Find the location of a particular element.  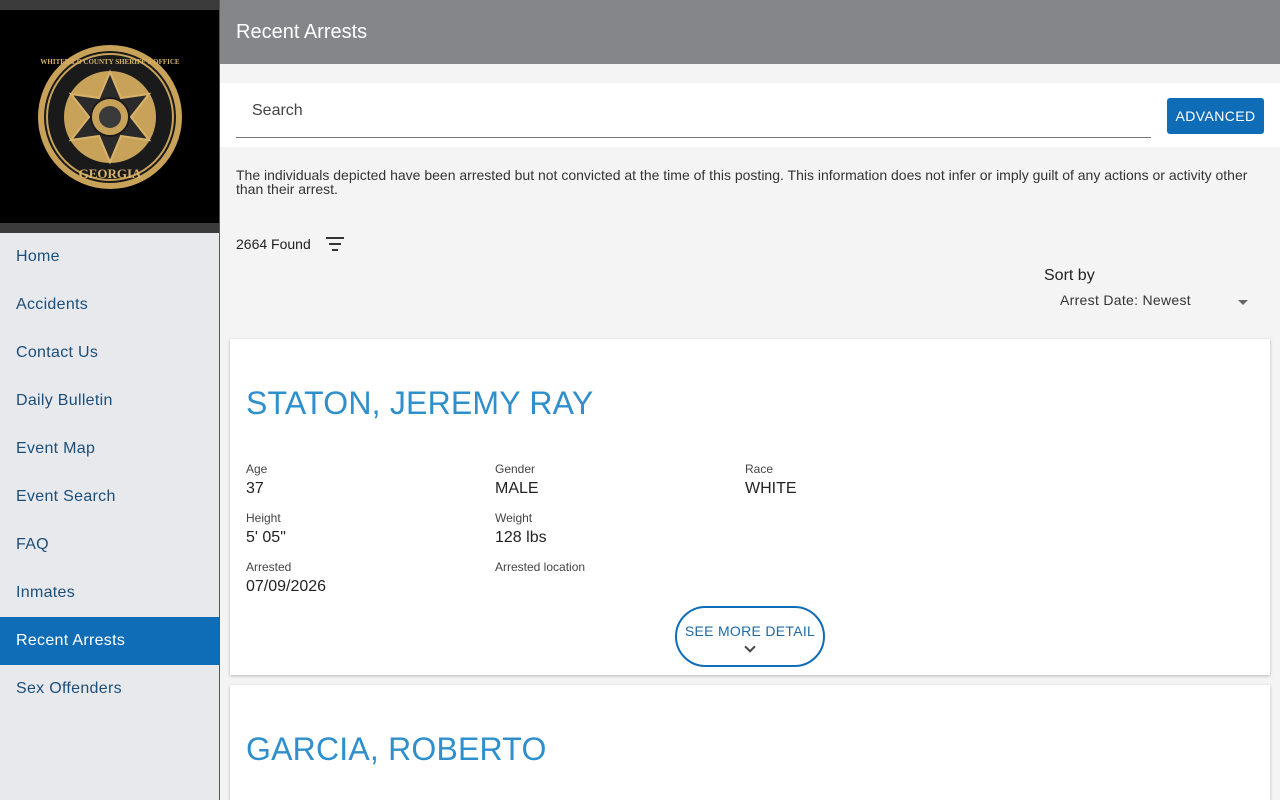

field-age: Age 37 is located at coordinates (256, 480).